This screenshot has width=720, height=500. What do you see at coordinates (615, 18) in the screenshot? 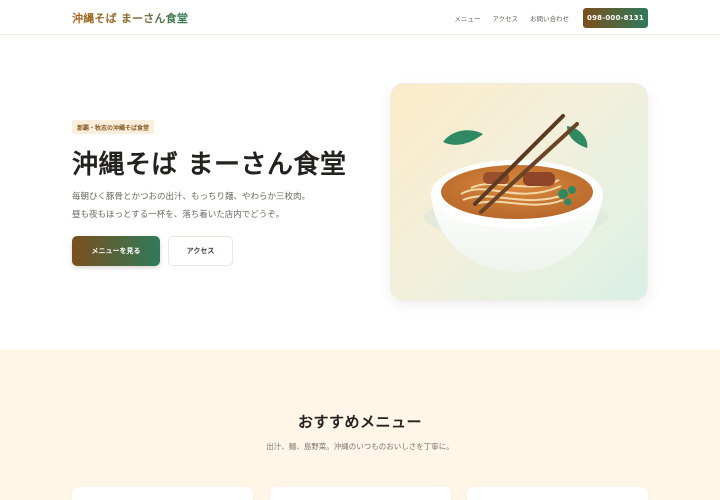
I see `phone-button: 098-000-8131` at bounding box center [615, 18].